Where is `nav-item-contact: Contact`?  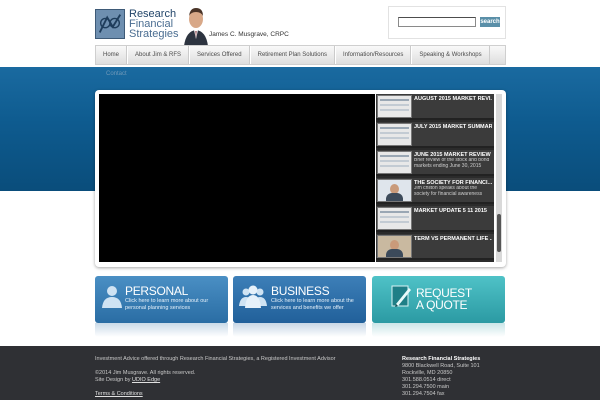 nav-item-contact: Contact is located at coordinates (116, 74).